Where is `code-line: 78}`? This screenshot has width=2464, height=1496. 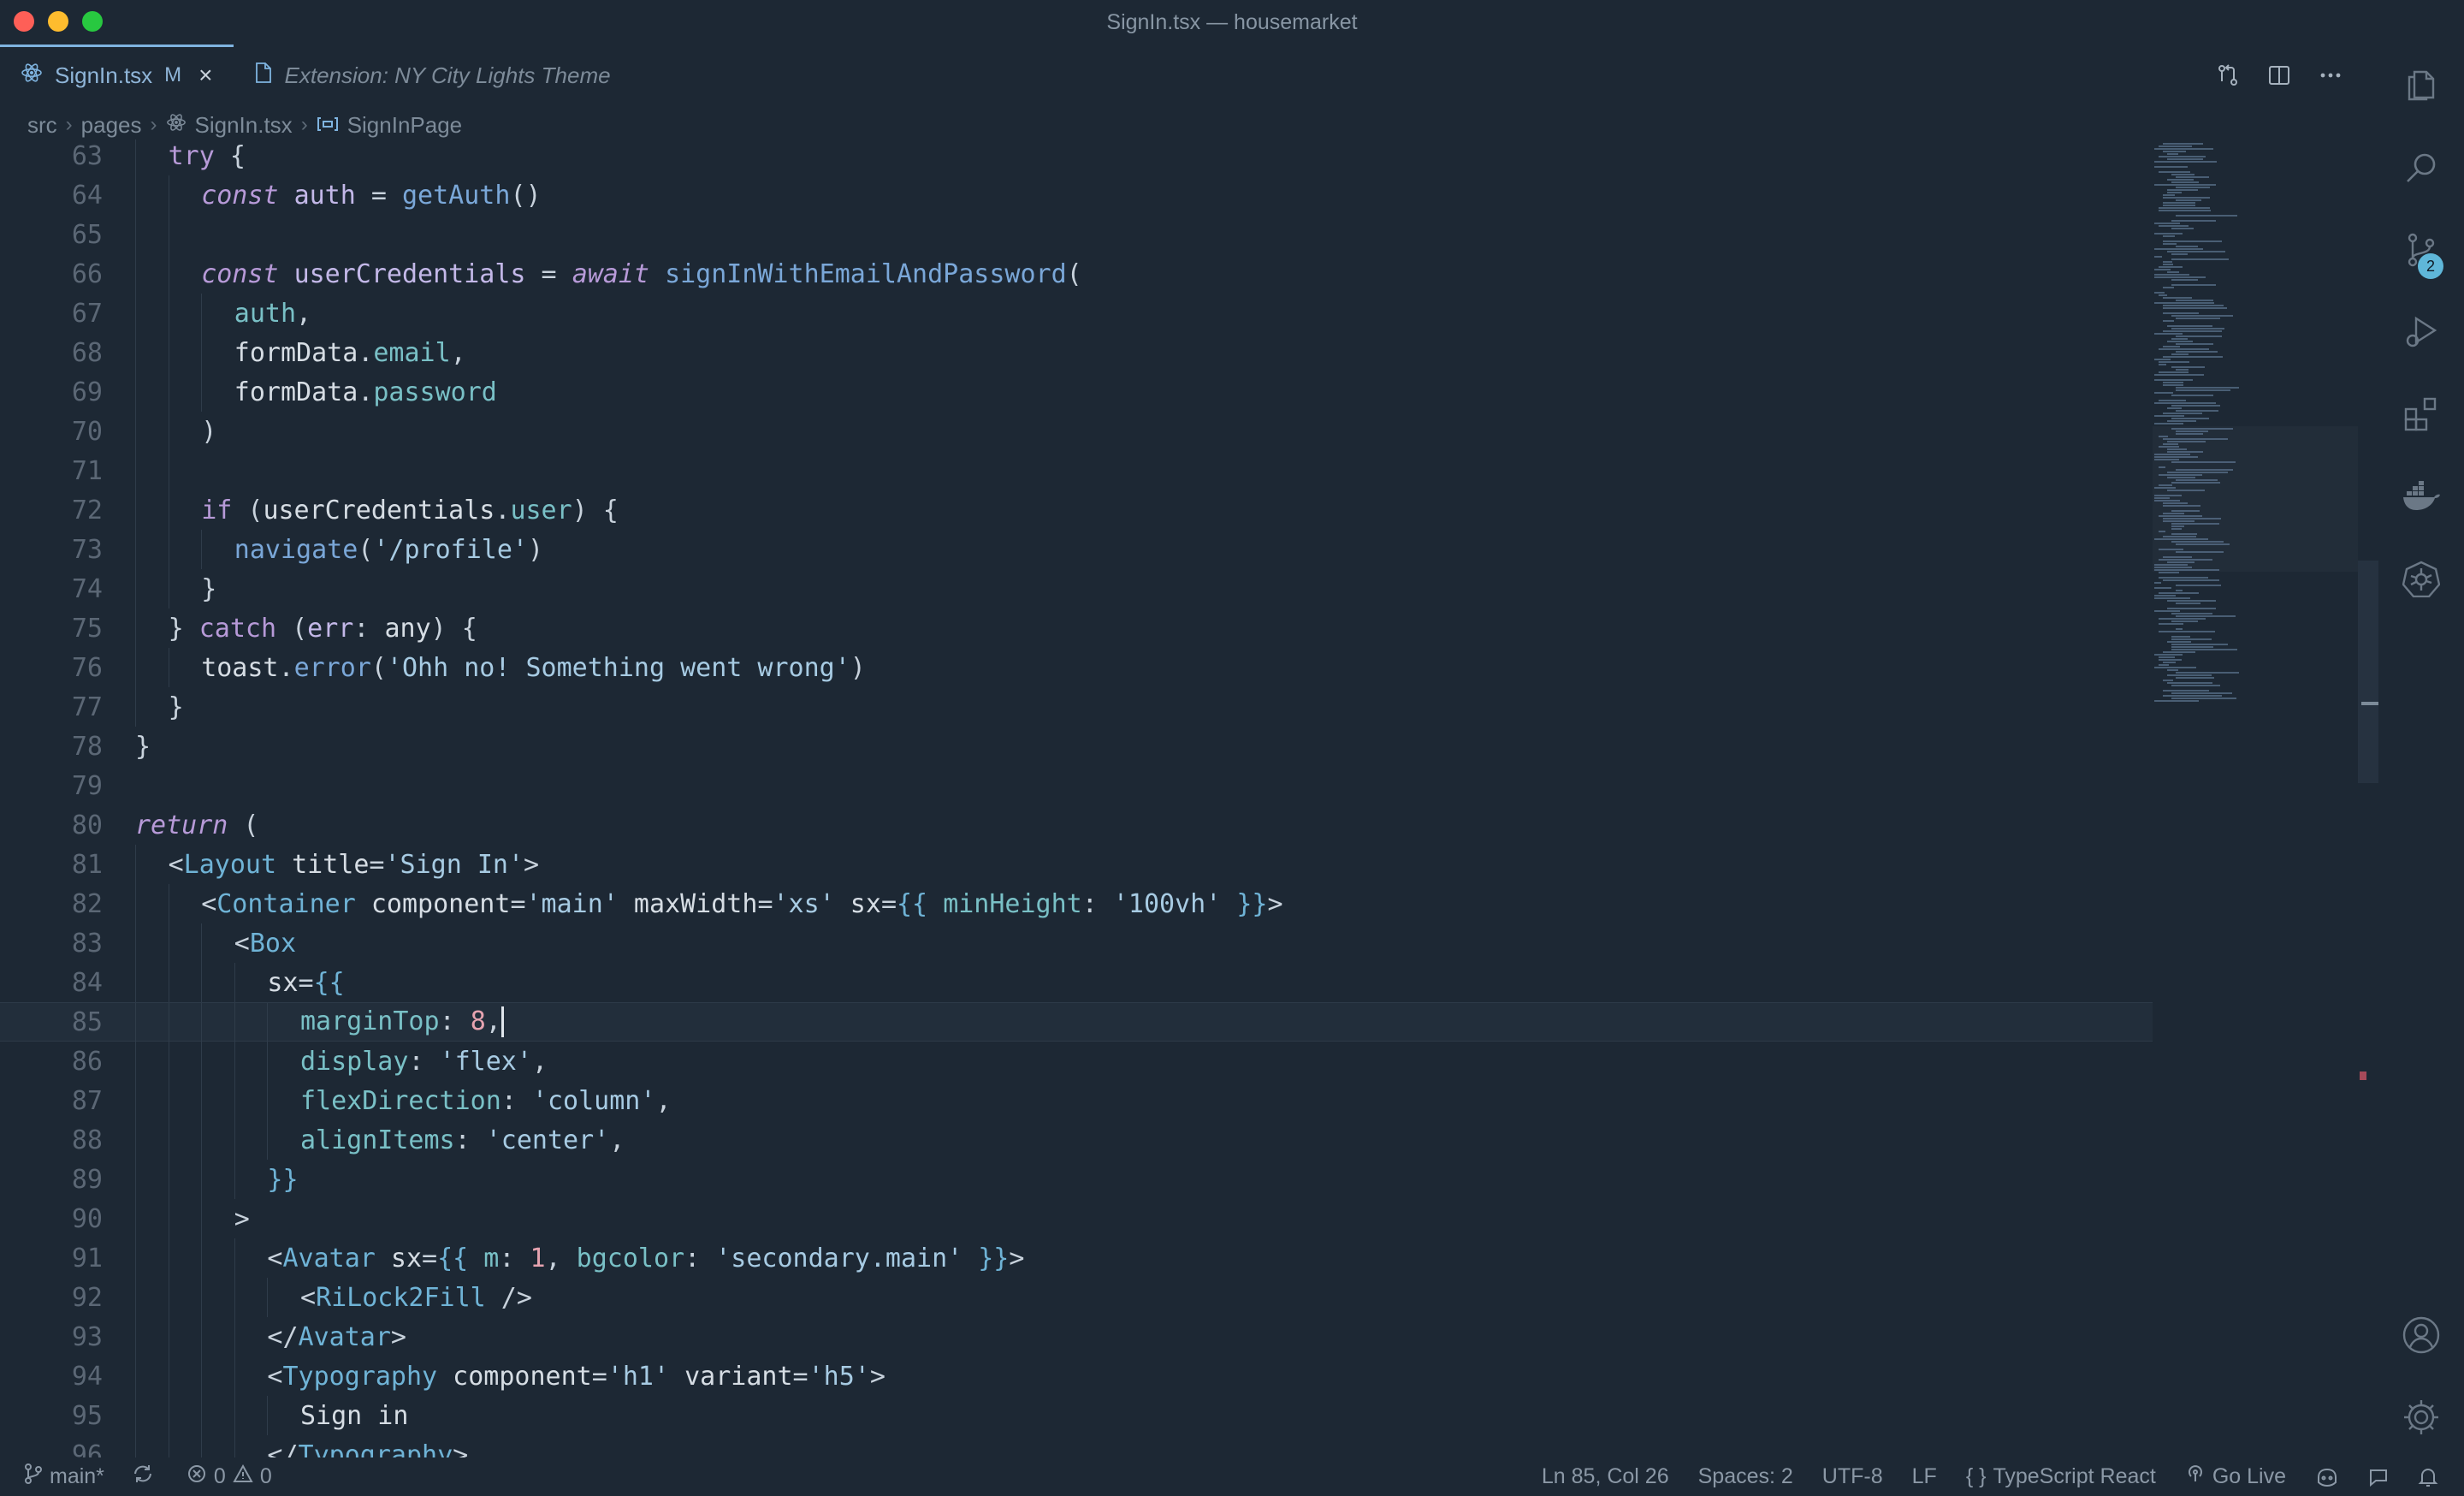
code-line: 78} is located at coordinates (1076, 746).